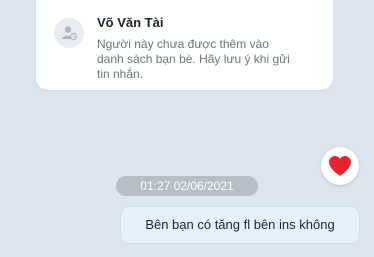 This screenshot has width=374, height=257. Describe the element at coordinates (187, 186) in the screenshot. I see `message-timestamp: 01:27 02/06/2021` at that location.